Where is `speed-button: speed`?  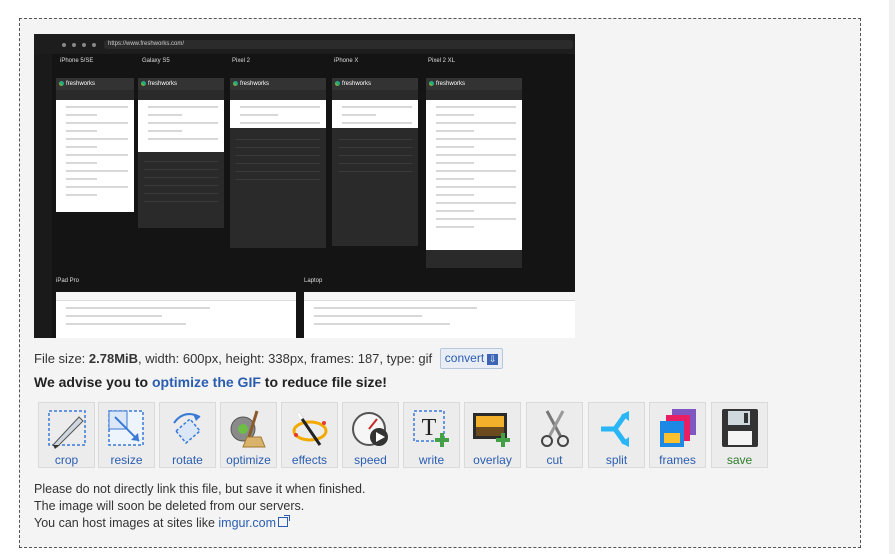 speed-button: speed is located at coordinates (370, 435).